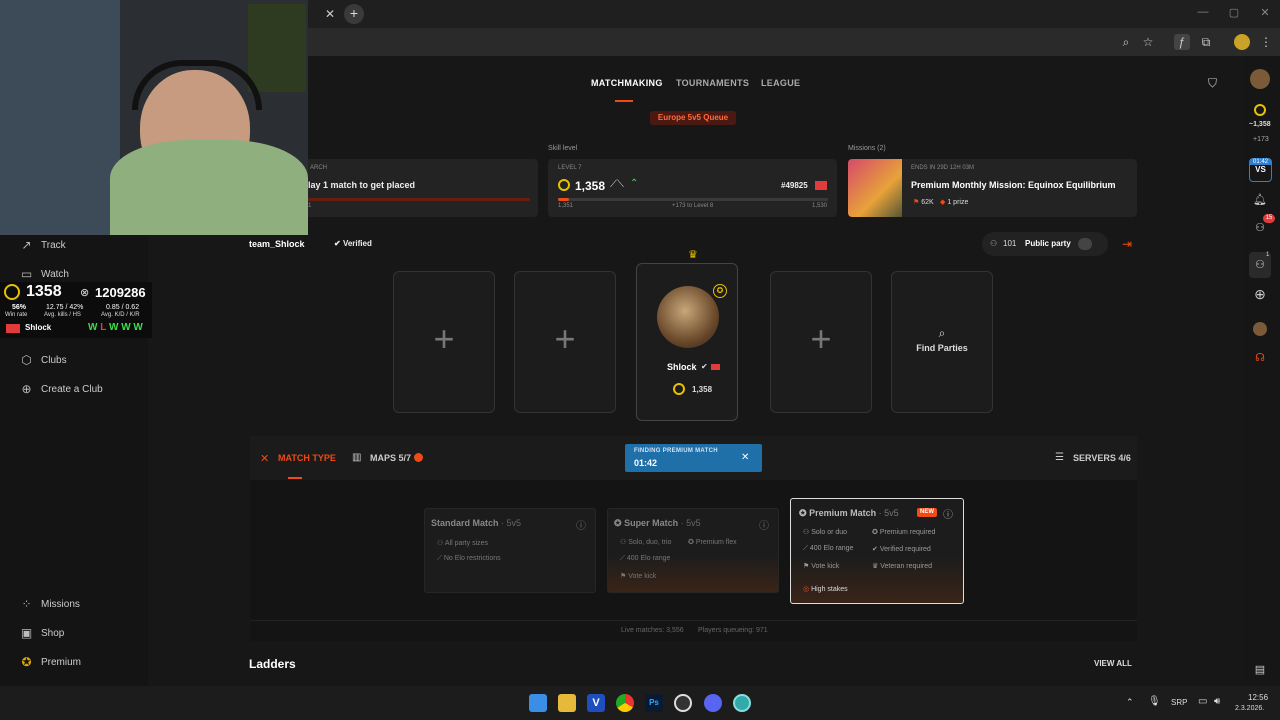  I want to click on photoshop-icon: Ps, so click(654, 703).